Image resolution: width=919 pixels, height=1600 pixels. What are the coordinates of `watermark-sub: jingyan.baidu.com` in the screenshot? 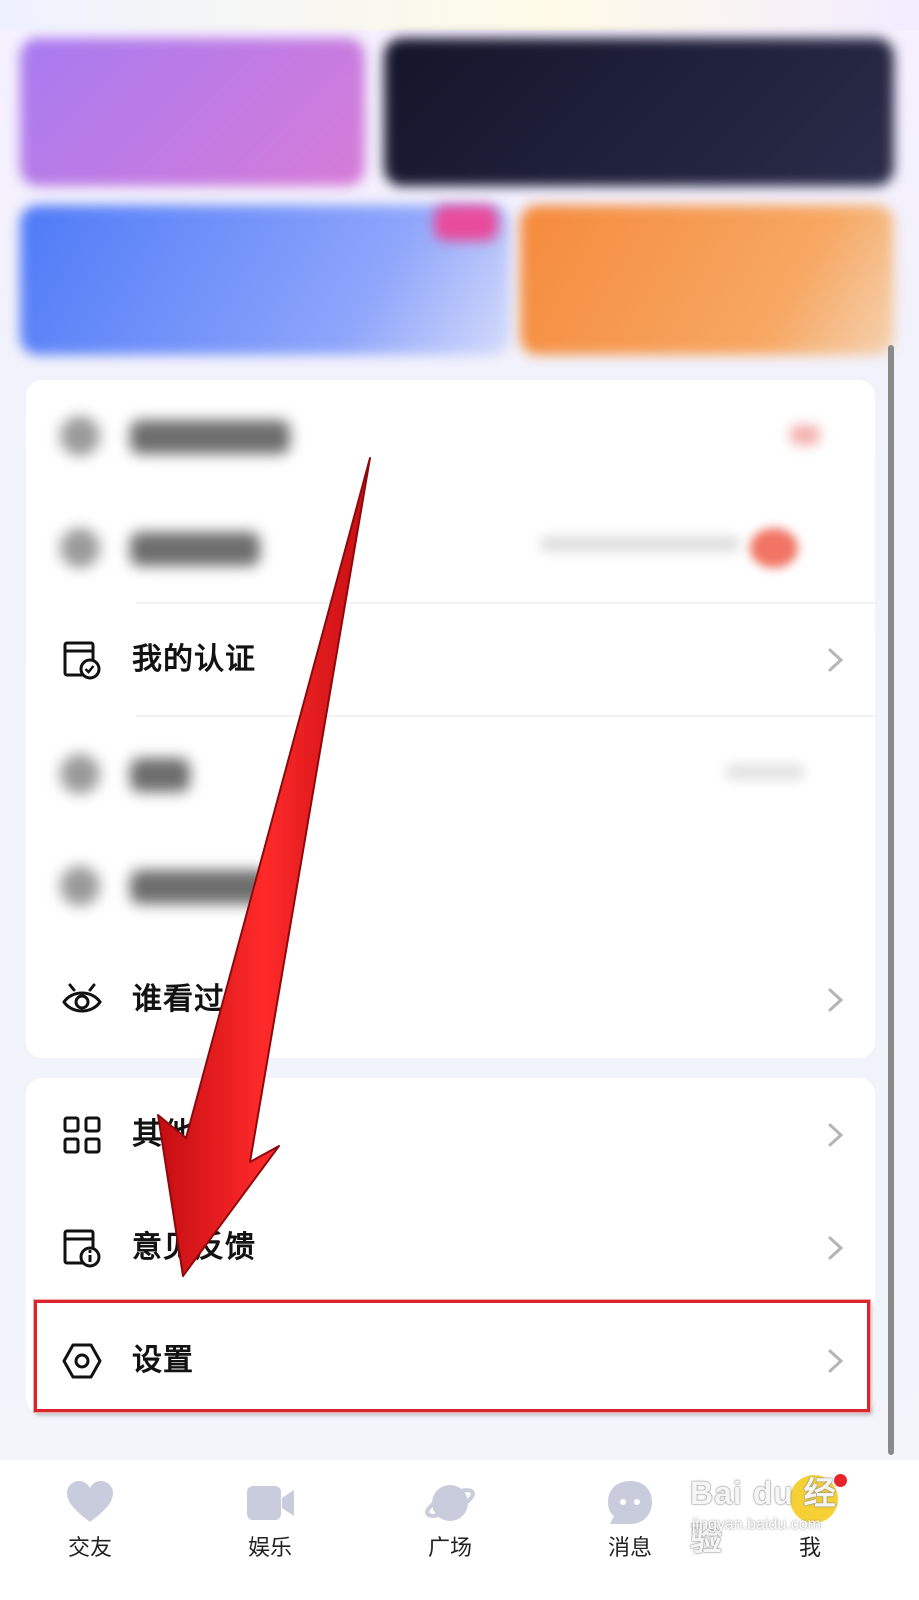 It's located at (756, 1524).